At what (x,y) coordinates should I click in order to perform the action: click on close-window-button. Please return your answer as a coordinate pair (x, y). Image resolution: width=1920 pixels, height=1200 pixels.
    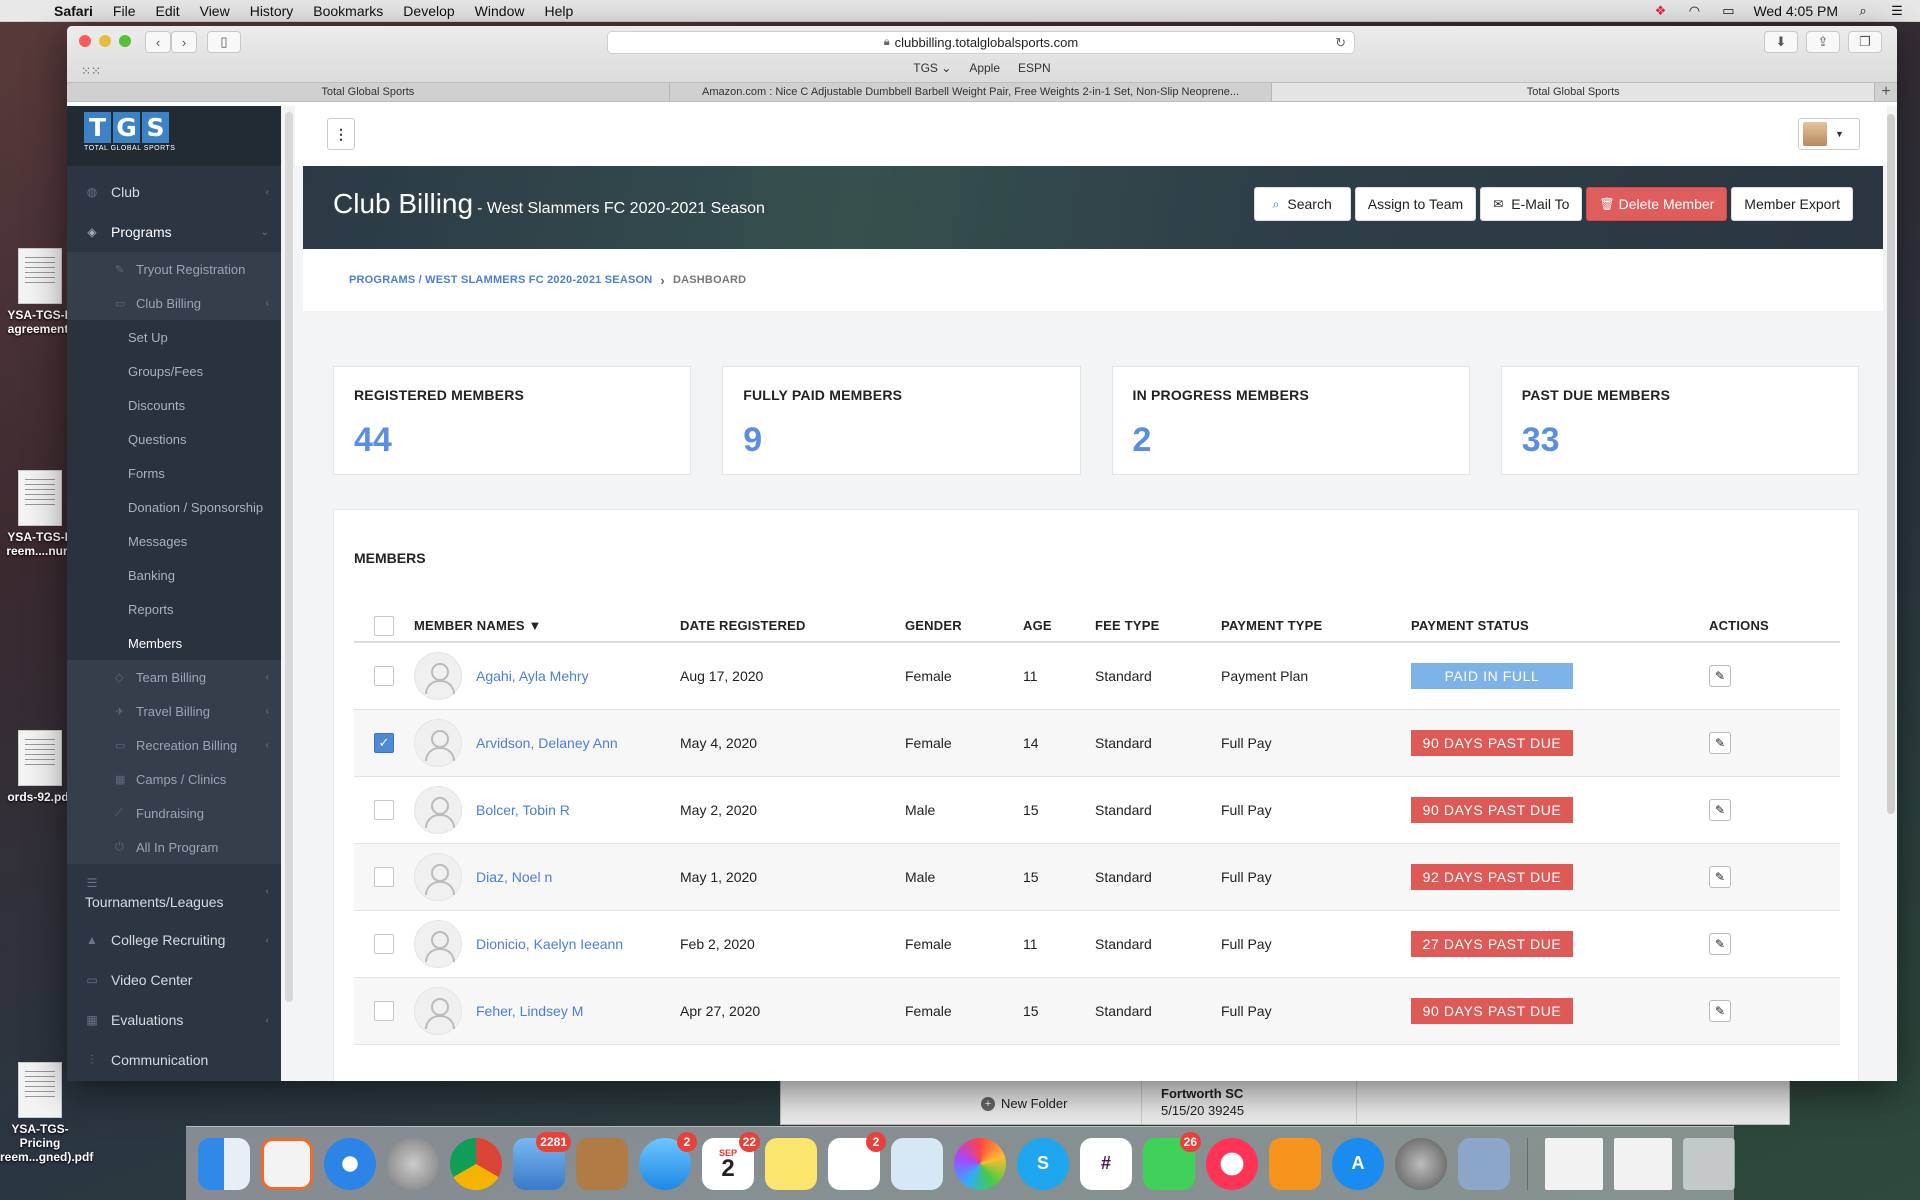
    Looking at the image, I should click on (85, 41).